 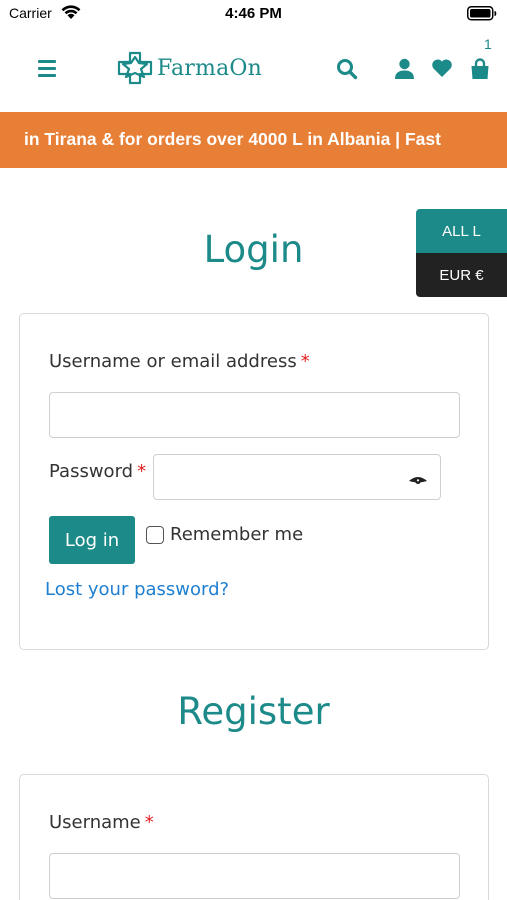 I want to click on username-input, so click(x=254, y=415).